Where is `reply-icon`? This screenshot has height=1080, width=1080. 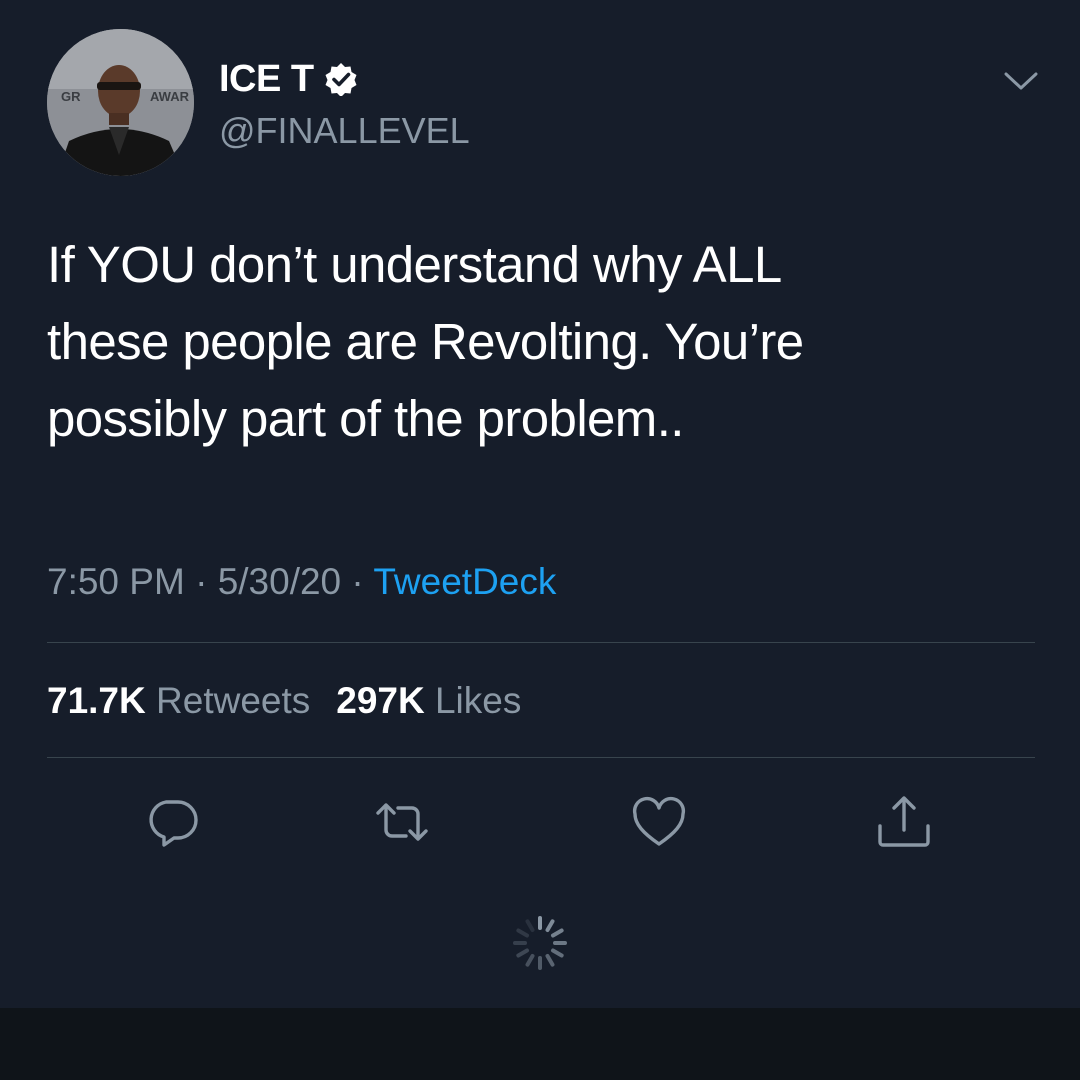 reply-icon is located at coordinates (172, 822).